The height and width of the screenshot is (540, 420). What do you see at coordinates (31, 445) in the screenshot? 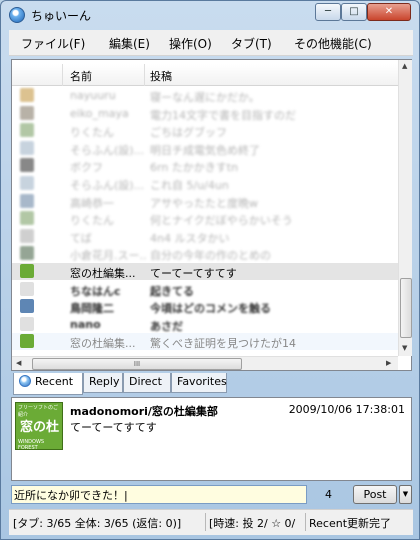
I see `avatar-caption-bottom: WINDOWS FOREST` at bounding box center [31, 445].